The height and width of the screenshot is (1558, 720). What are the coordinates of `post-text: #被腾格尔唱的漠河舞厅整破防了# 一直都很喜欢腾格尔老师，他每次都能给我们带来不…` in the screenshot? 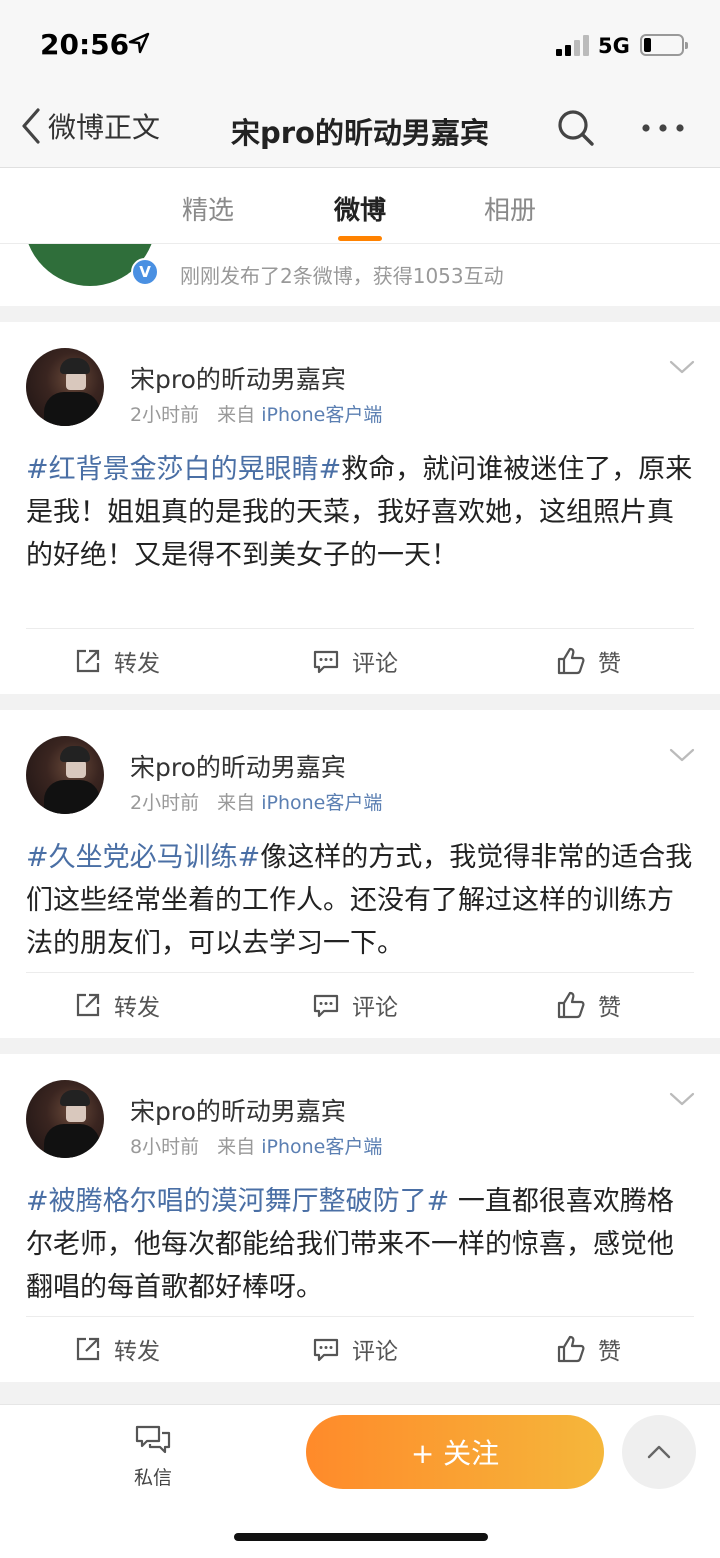 It's located at (361, 1244).